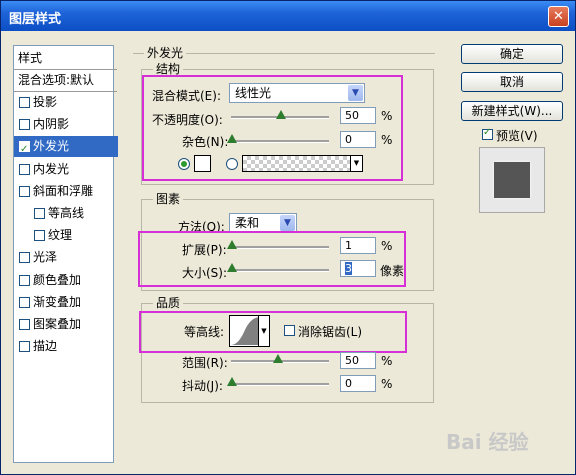 This screenshot has height=475, width=576. I want to click on spread-label: 扩展(P):, so click(204, 250).